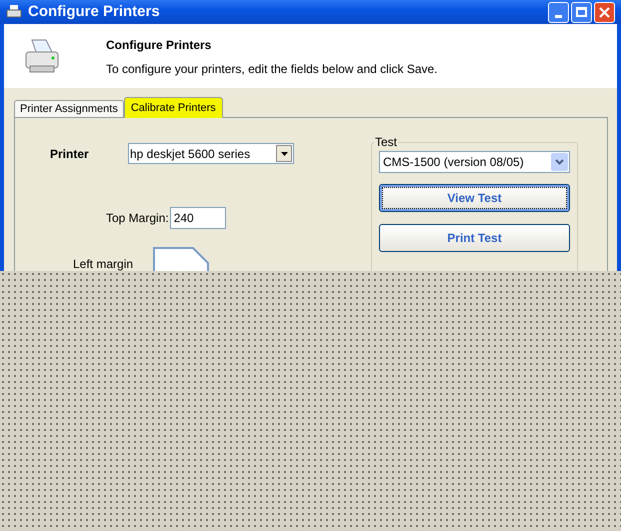 The height and width of the screenshot is (531, 621). Describe the element at coordinates (581, 12) in the screenshot. I see `maximize-button` at that location.